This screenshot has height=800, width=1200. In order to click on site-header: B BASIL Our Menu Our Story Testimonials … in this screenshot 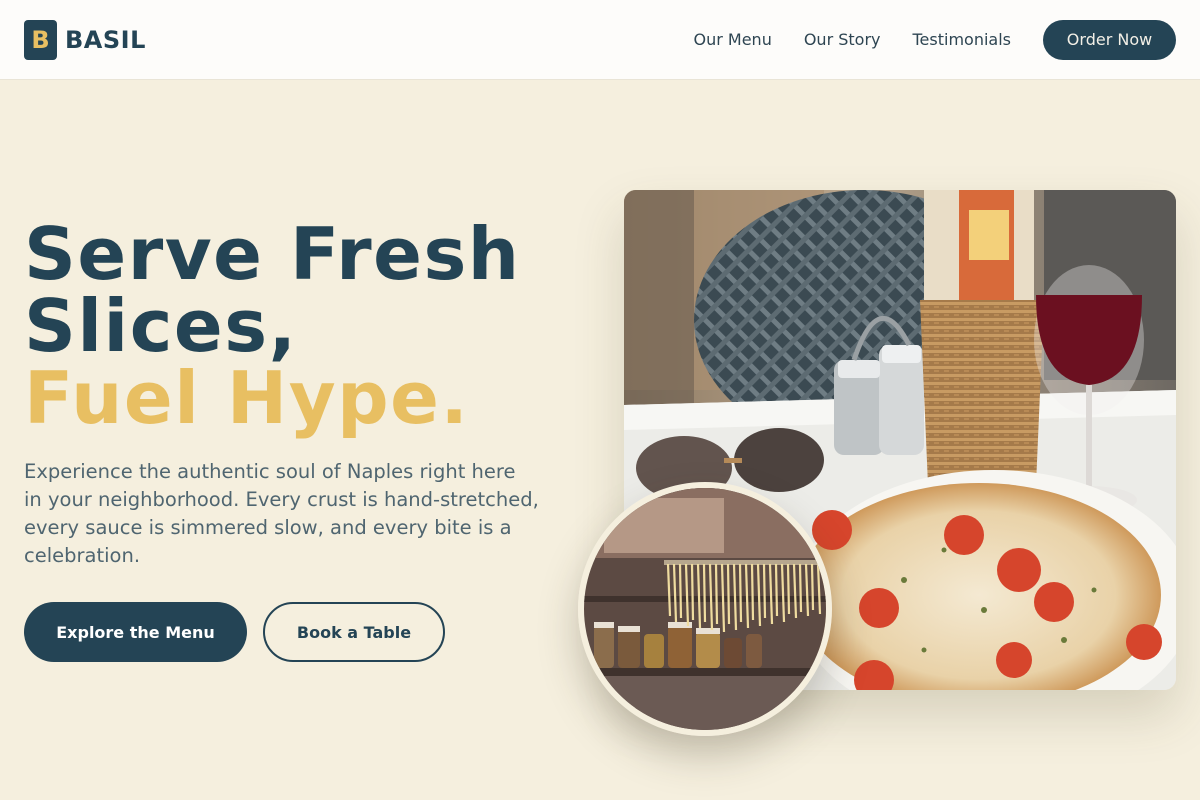, I will do `click(600, 40)`.